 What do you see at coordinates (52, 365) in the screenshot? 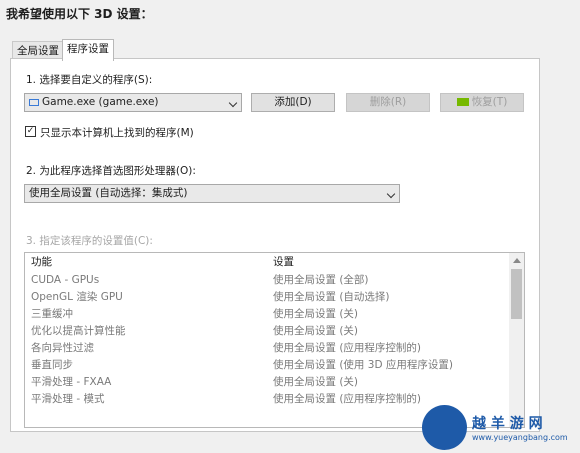
I see `feature-name: 垂直同步` at bounding box center [52, 365].